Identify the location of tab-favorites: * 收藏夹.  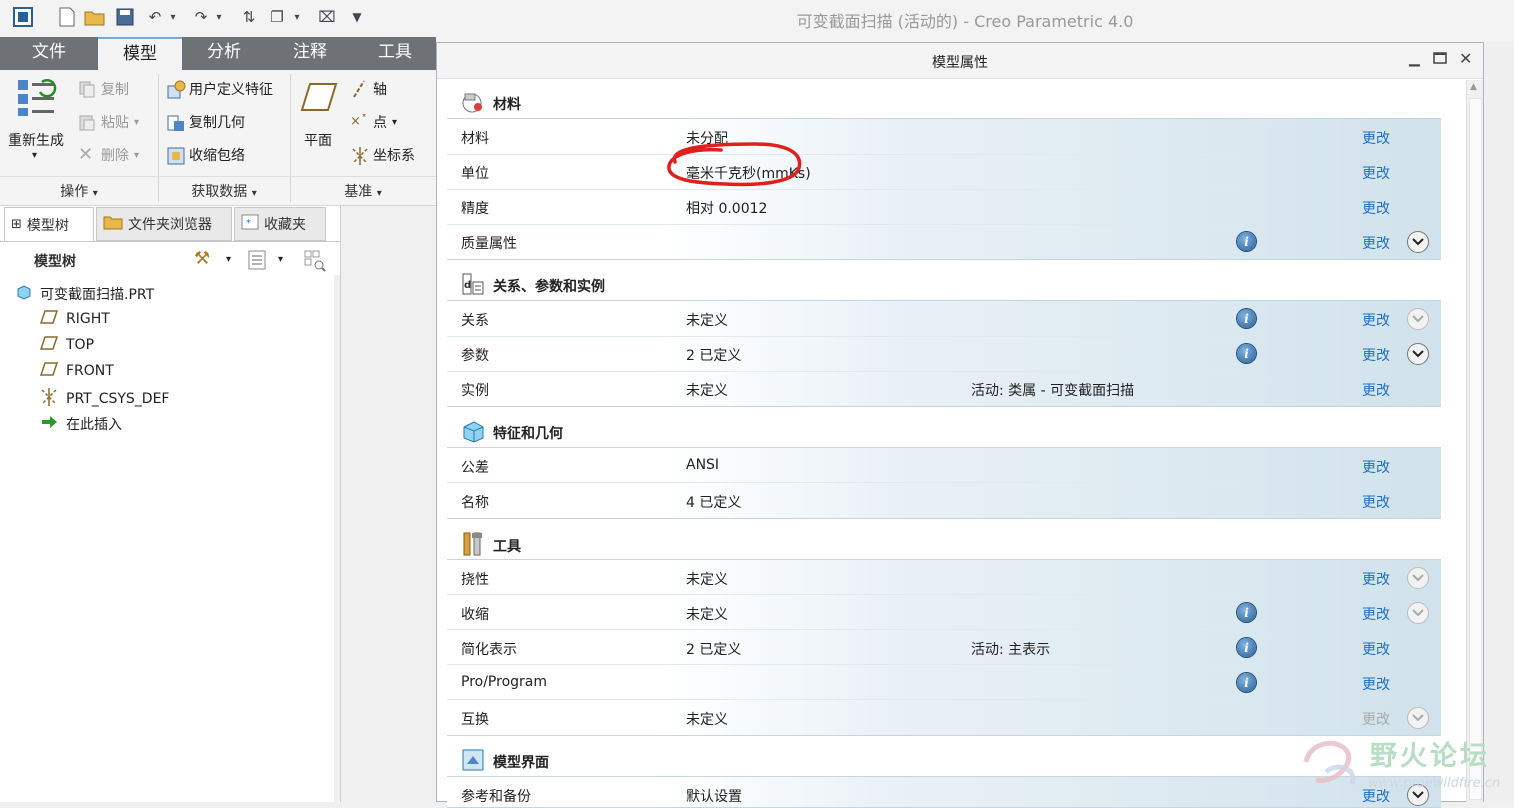
(280, 224).